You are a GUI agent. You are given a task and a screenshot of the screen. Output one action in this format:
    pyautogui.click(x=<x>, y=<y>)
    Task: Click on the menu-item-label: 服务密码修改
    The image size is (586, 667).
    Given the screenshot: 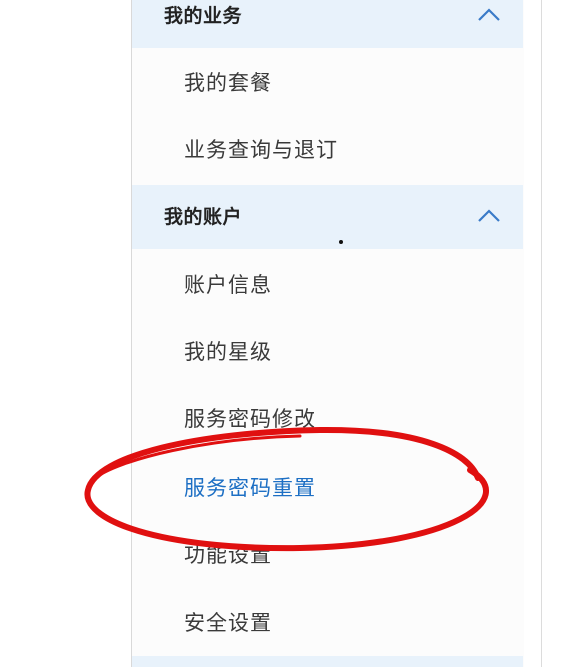 What is the action you would take?
    pyautogui.click(x=250, y=419)
    